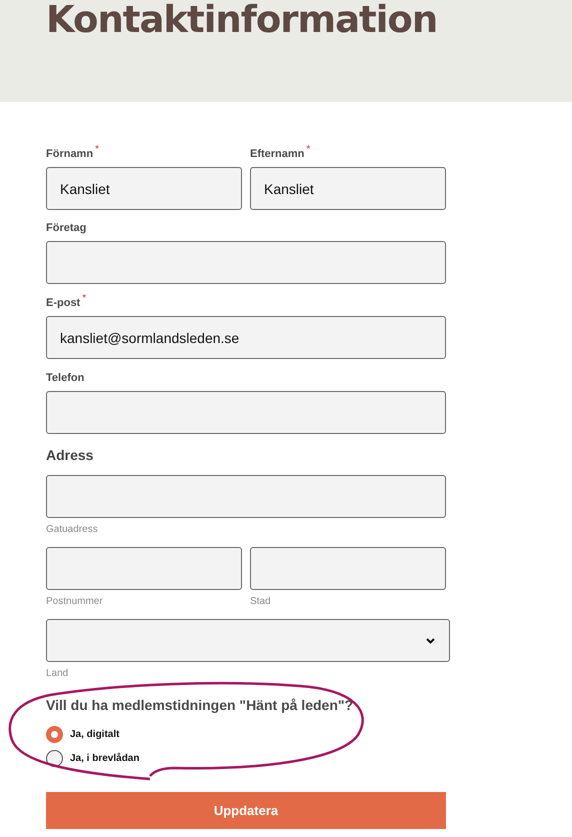 This screenshot has width=572, height=837. Describe the element at coordinates (72, 529) in the screenshot. I see `field-caption: Gatuadress` at that location.